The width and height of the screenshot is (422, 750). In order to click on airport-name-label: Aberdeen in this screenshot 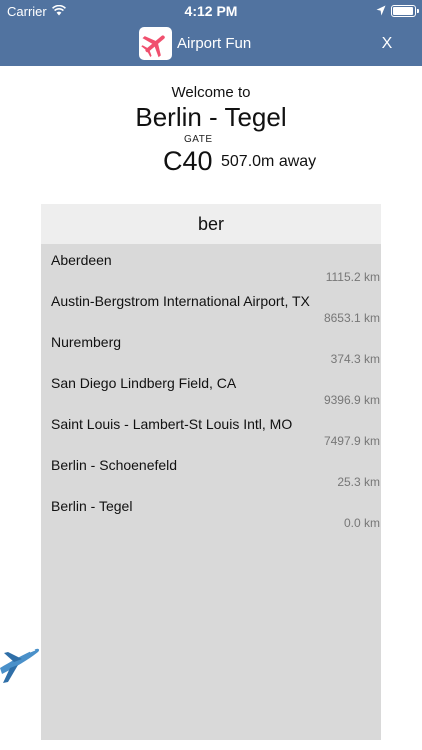, I will do `click(81, 260)`.